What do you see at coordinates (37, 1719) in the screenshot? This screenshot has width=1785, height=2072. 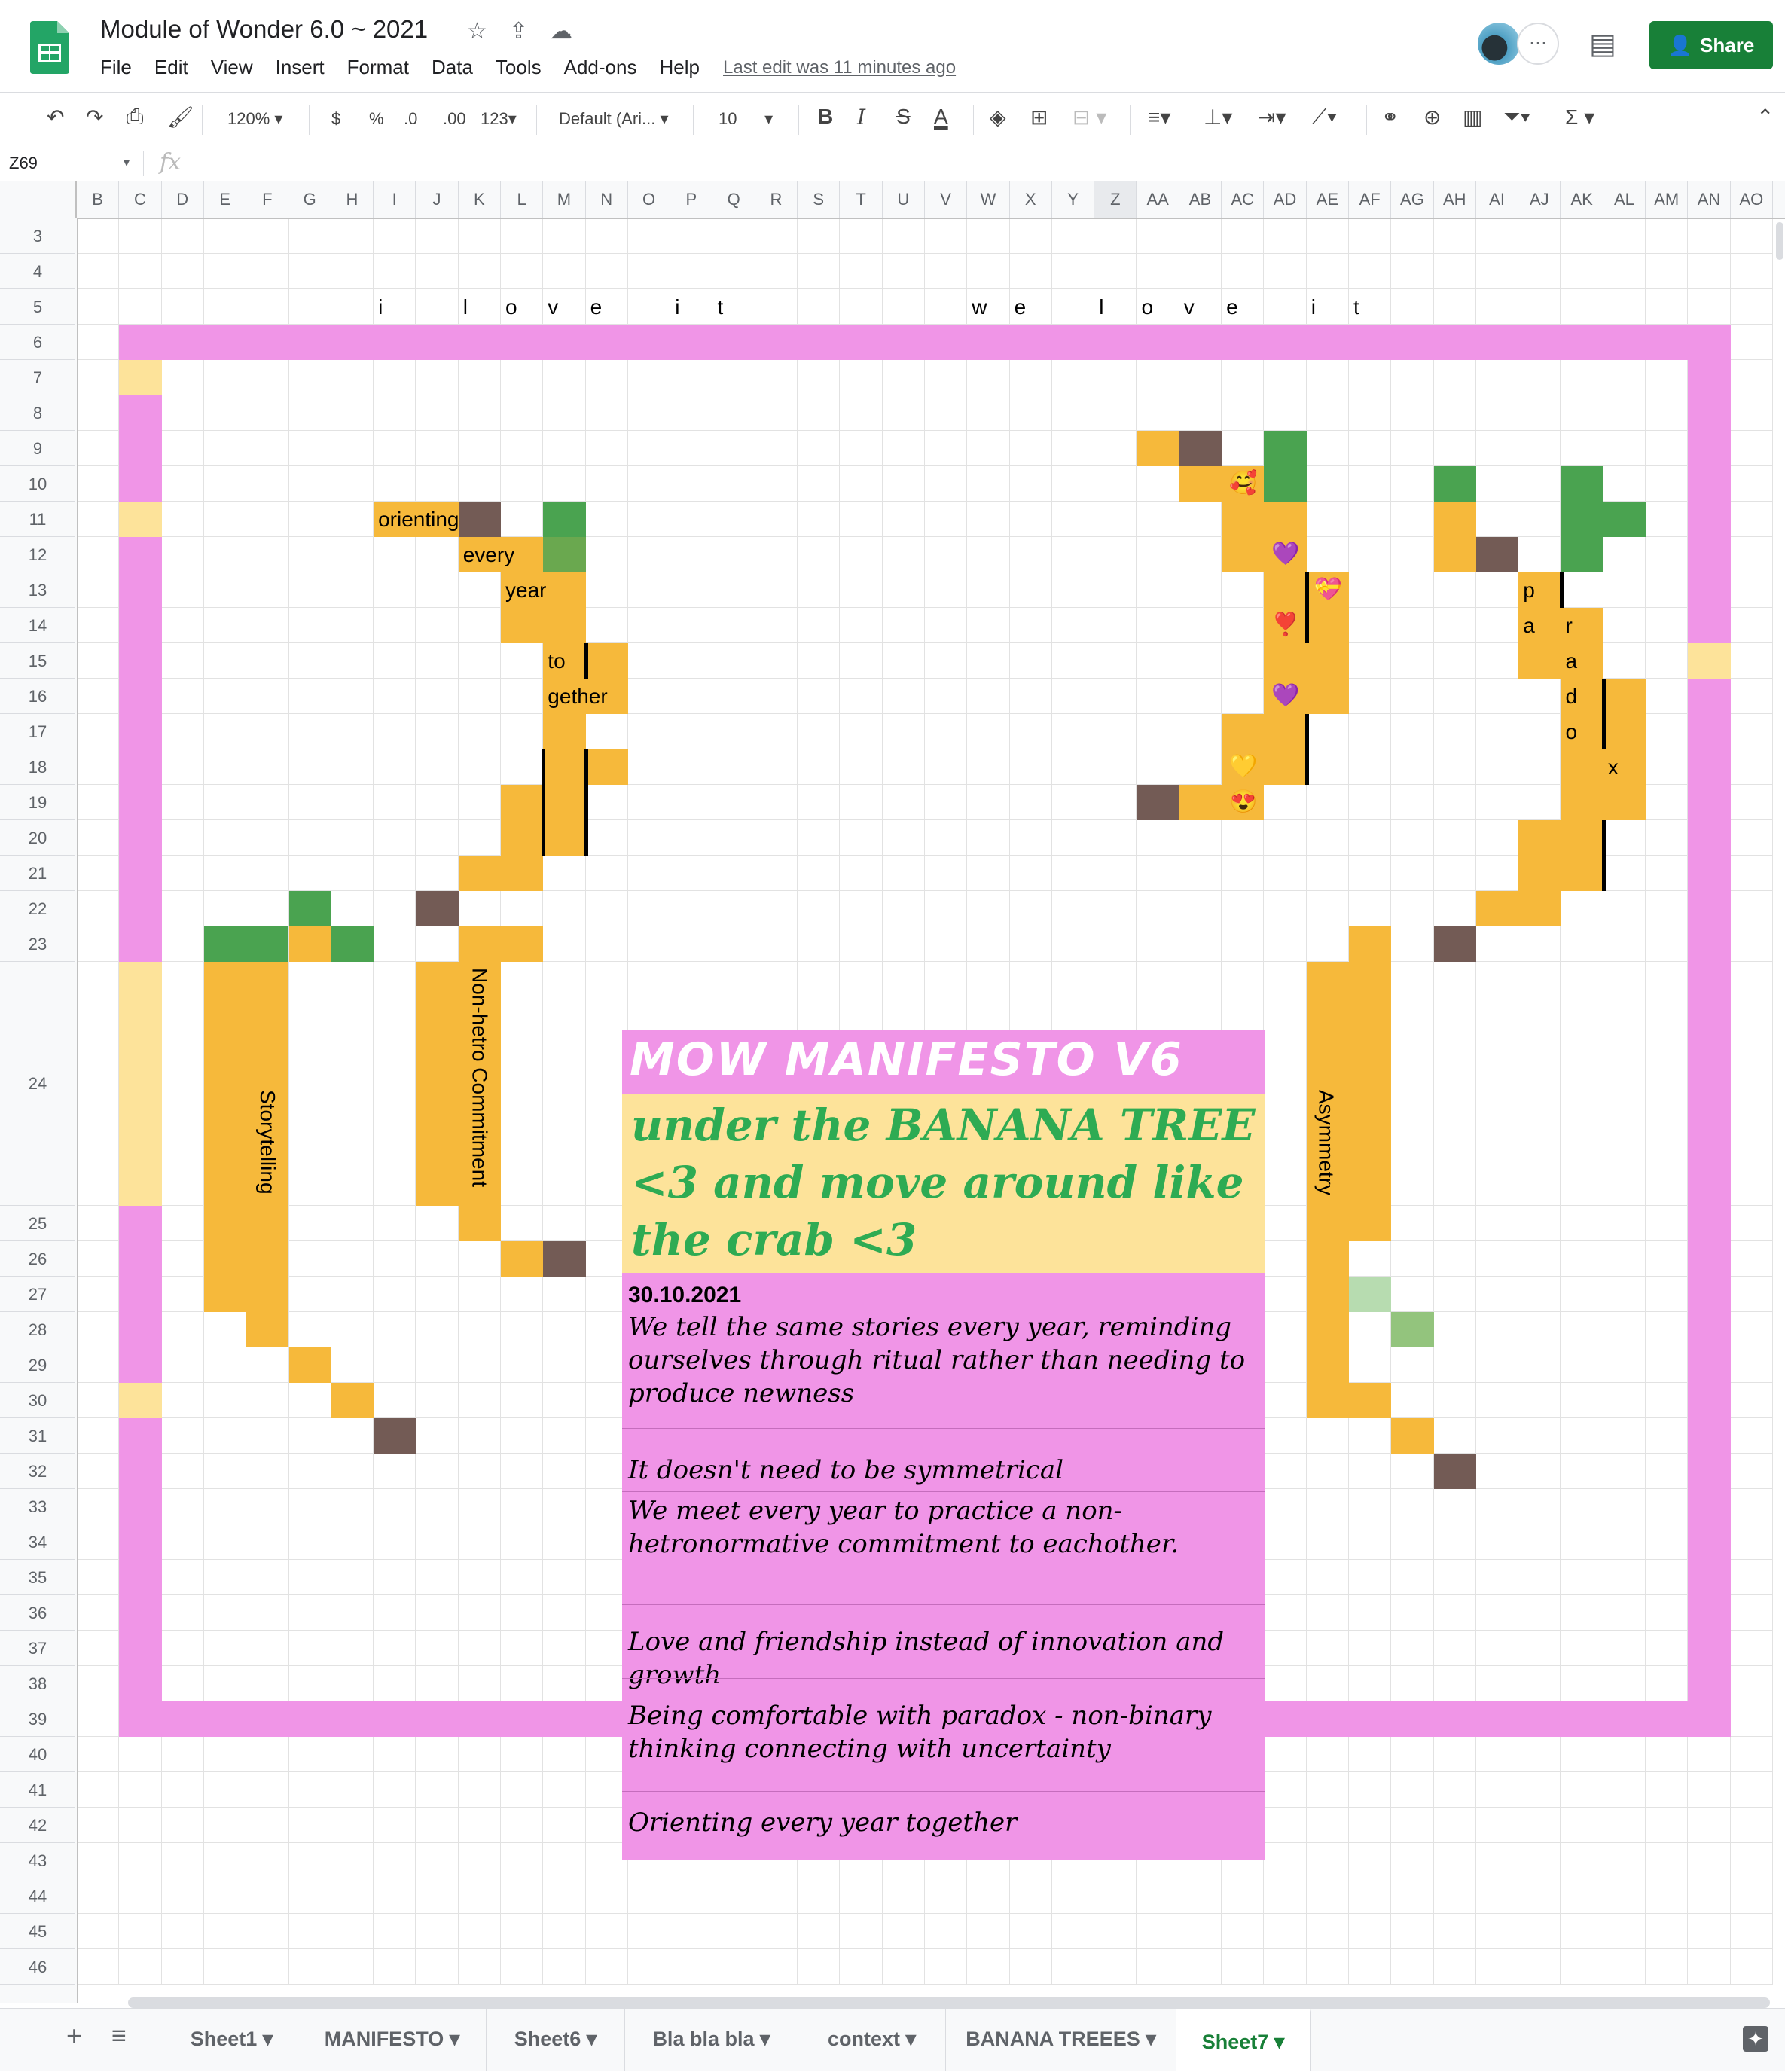 I see `row-header: 39` at bounding box center [37, 1719].